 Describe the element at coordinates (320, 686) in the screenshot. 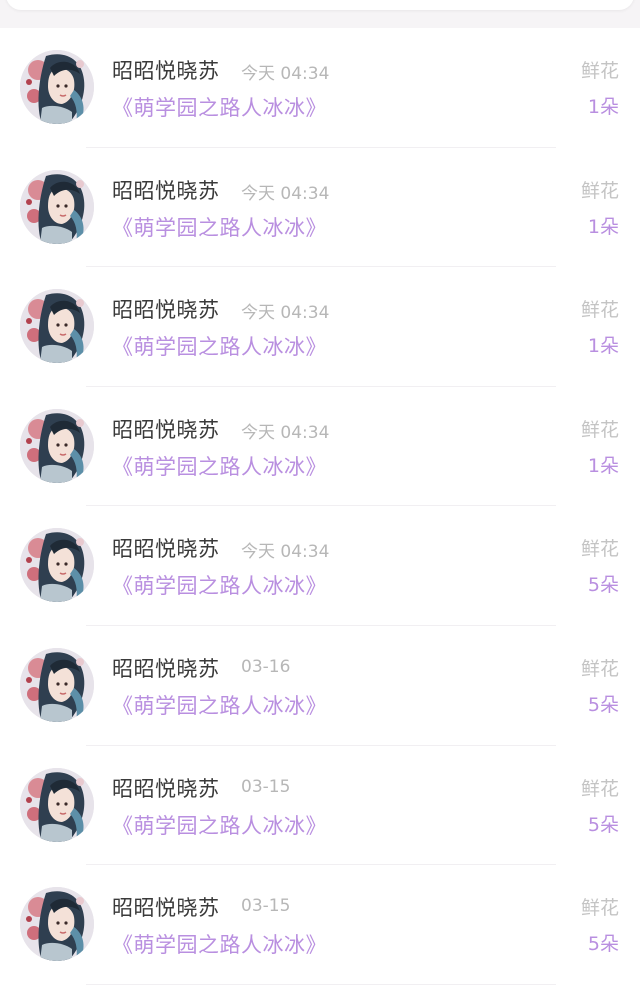

I see `list-item: 昭昭悦晓苏 03-16 《萌学园之路人冰冰》 鲜花 5朵` at that location.